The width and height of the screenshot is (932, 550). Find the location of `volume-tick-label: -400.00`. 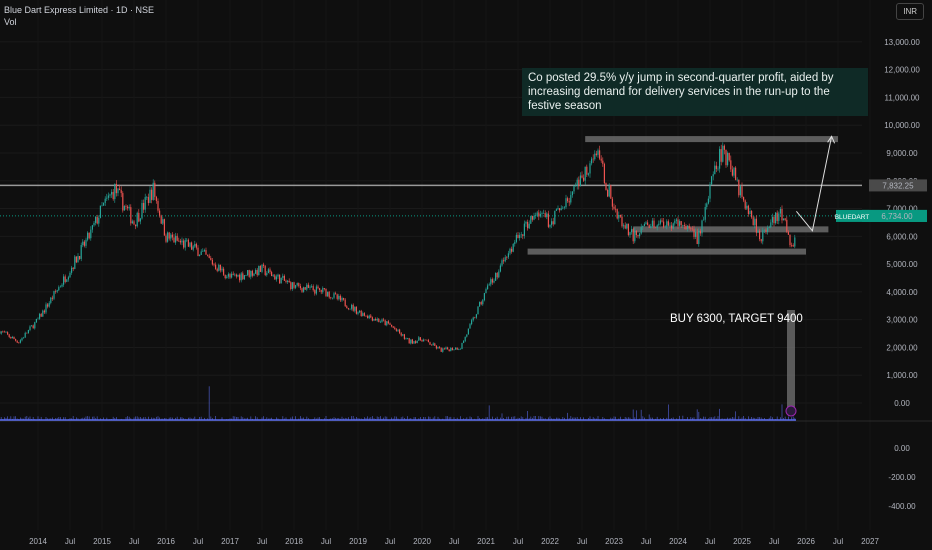

volume-tick-label: -400.00 is located at coordinates (902, 506).